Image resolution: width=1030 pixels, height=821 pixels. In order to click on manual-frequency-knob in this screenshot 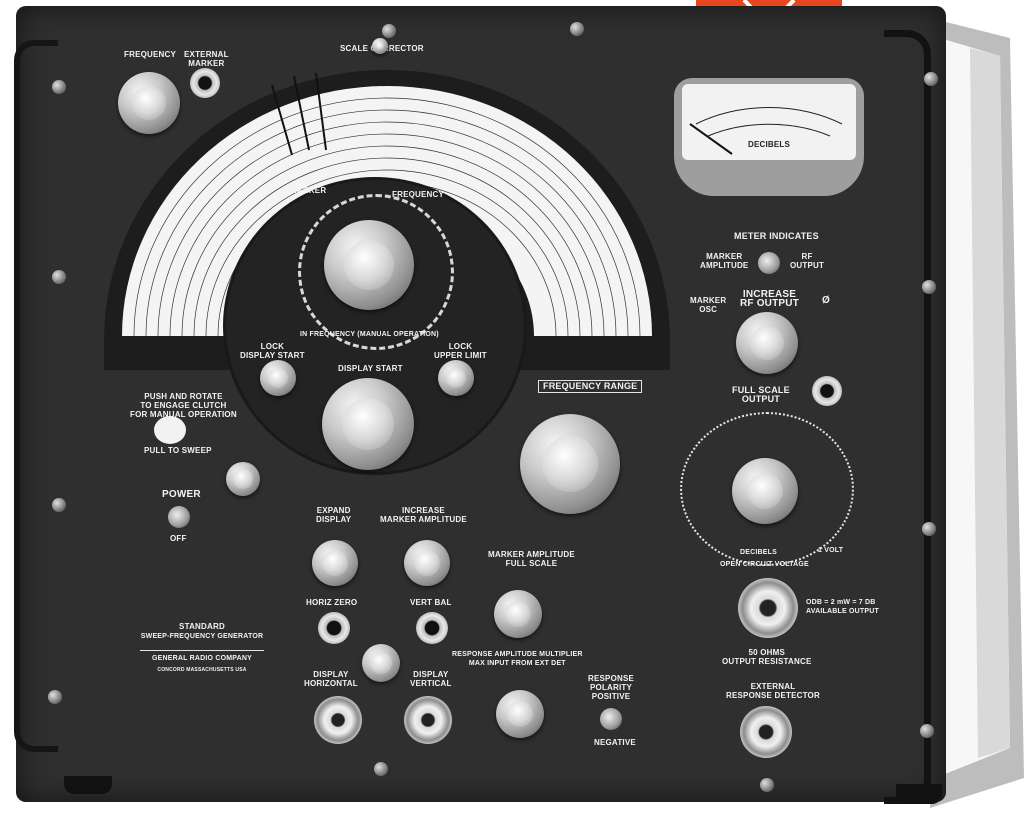, I will do `click(369, 265)`.